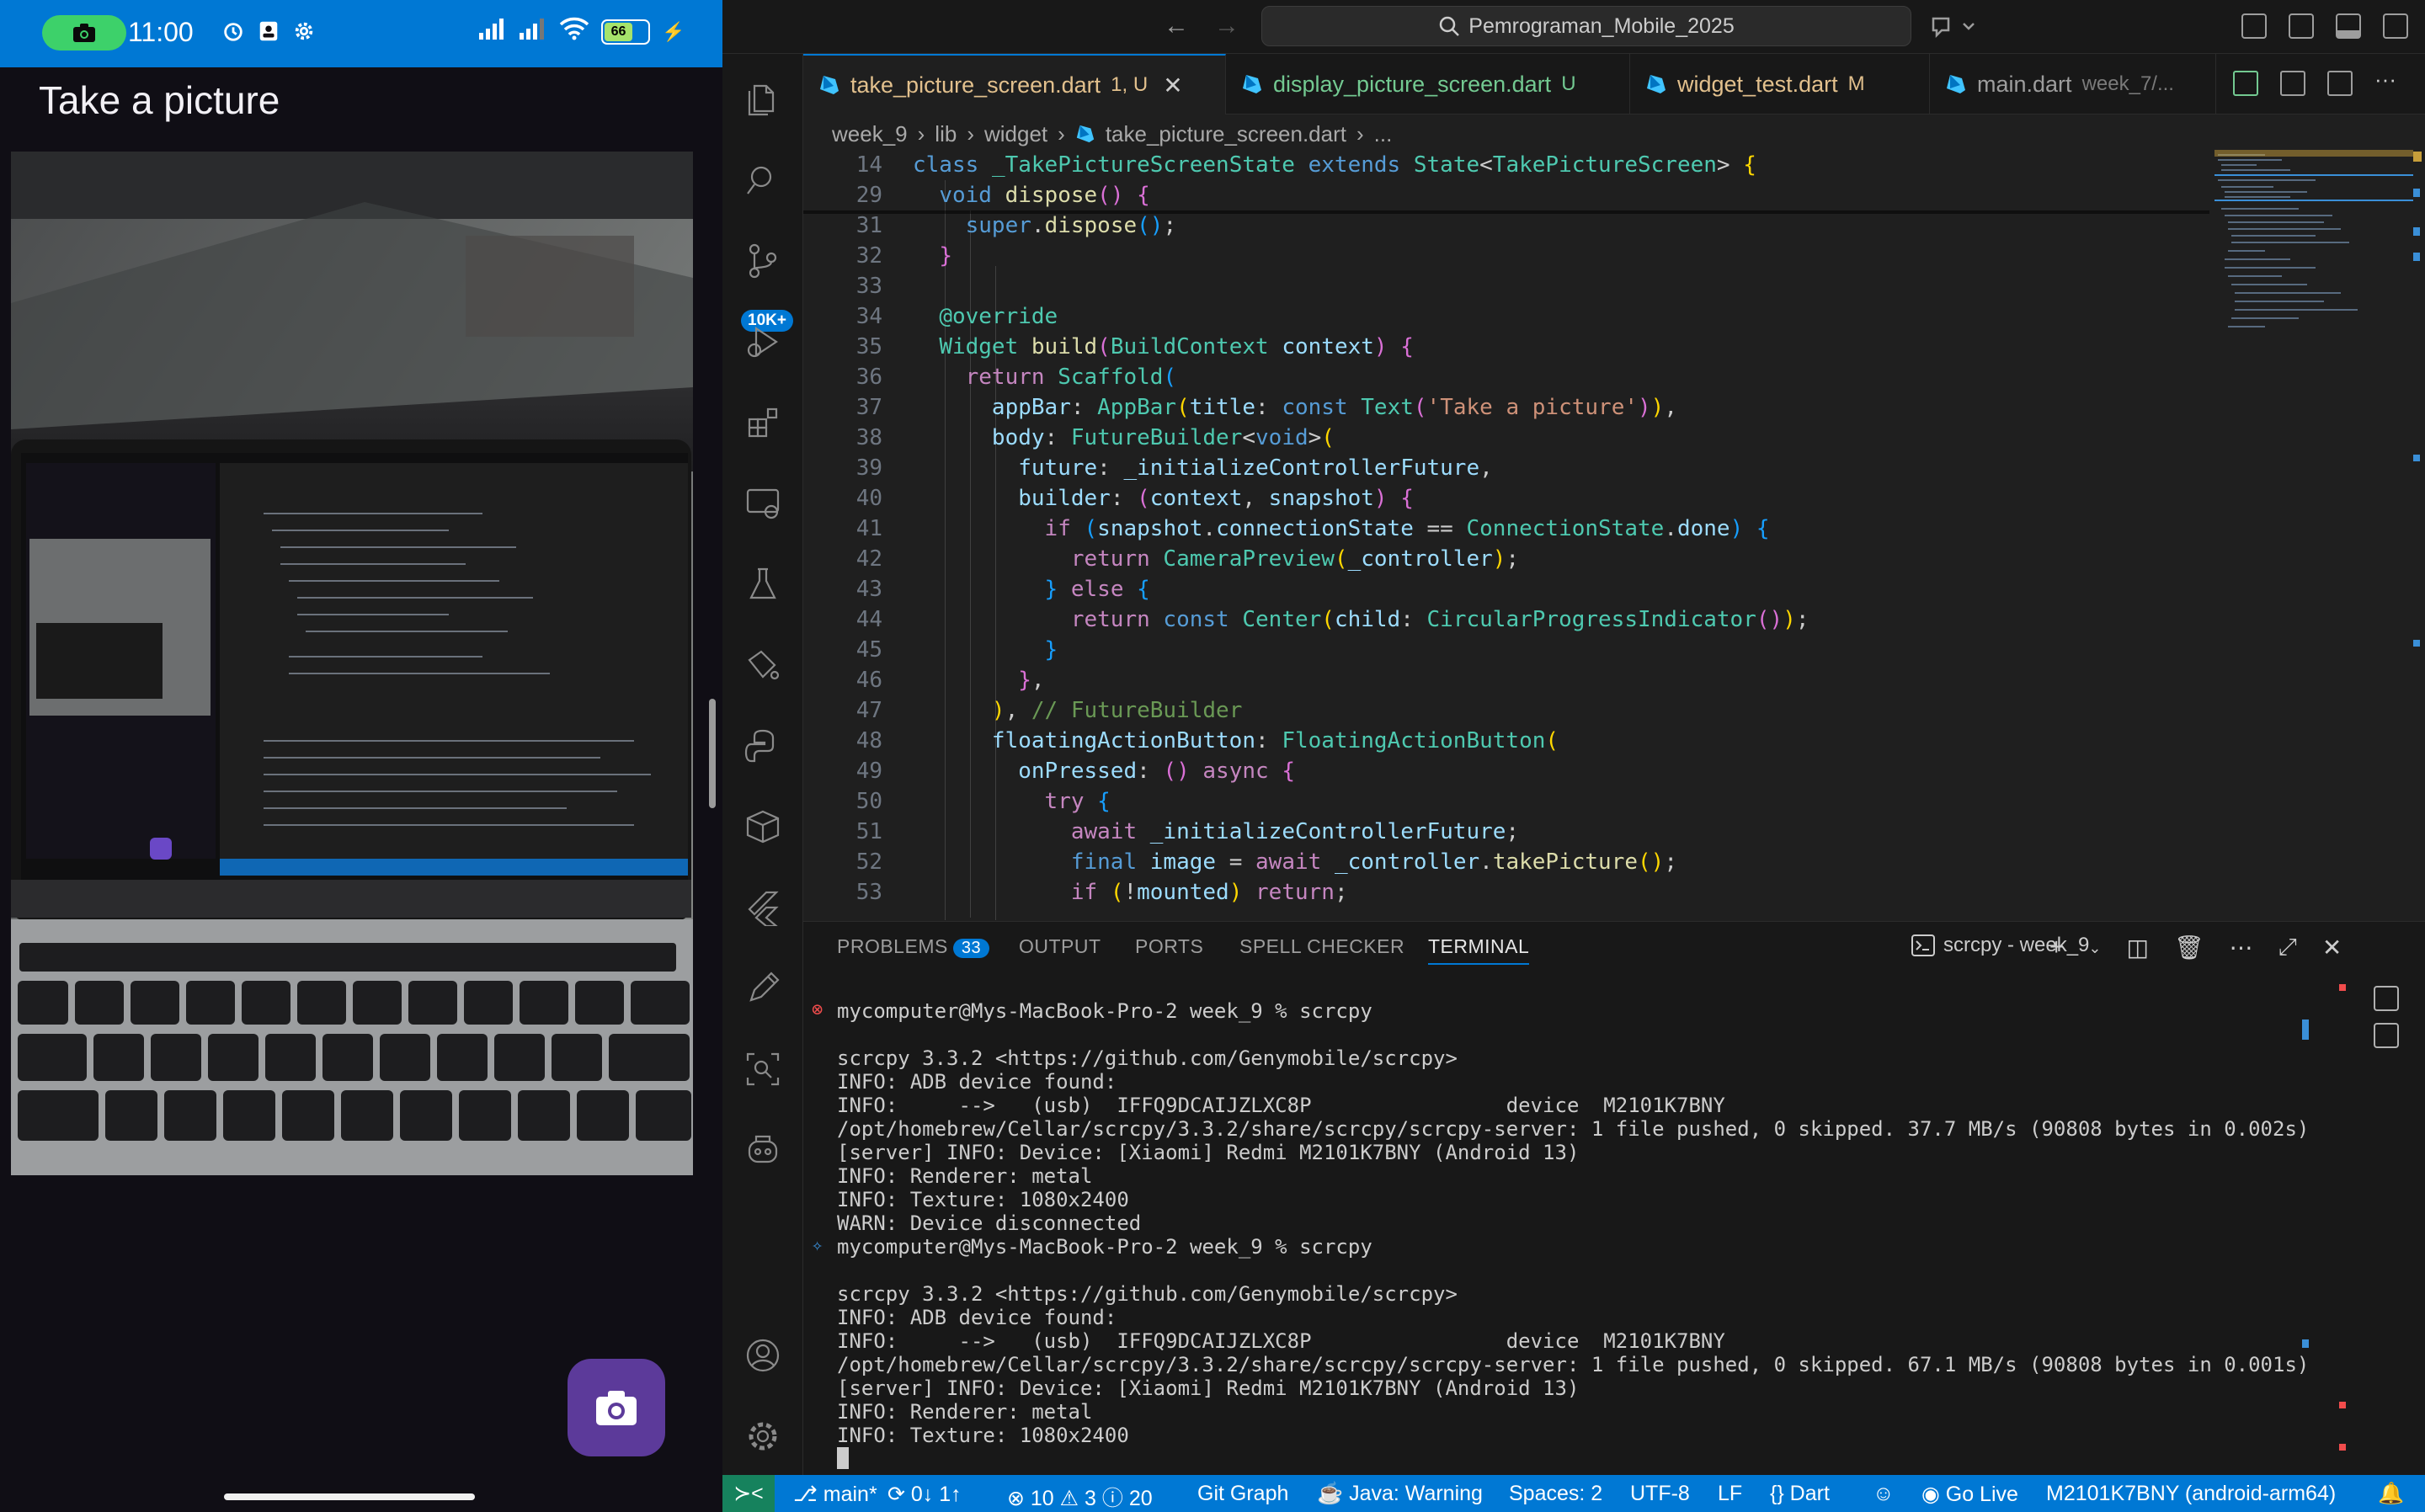 This screenshot has height=1512, width=2425. What do you see at coordinates (763, 584) in the screenshot?
I see `testing-icon` at bounding box center [763, 584].